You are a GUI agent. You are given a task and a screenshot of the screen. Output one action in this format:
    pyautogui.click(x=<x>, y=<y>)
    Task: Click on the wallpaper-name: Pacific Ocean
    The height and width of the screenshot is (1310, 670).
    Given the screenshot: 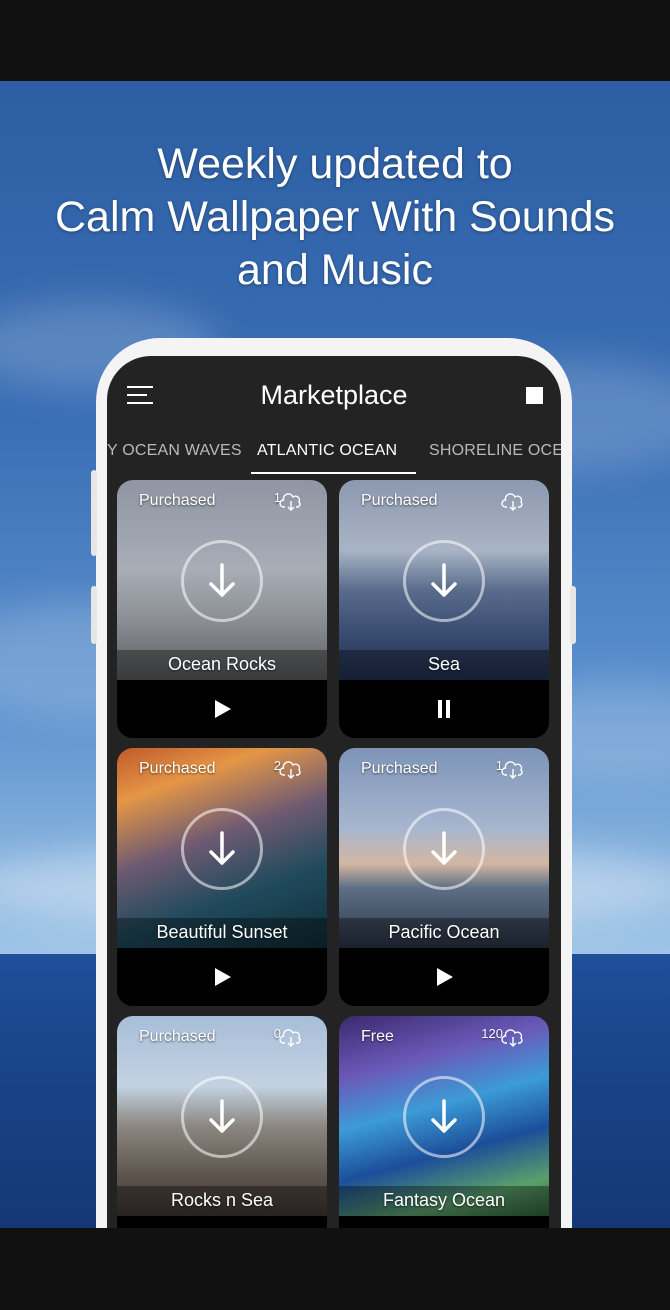 What is the action you would take?
    pyautogui.click(x=444, y=932)
    